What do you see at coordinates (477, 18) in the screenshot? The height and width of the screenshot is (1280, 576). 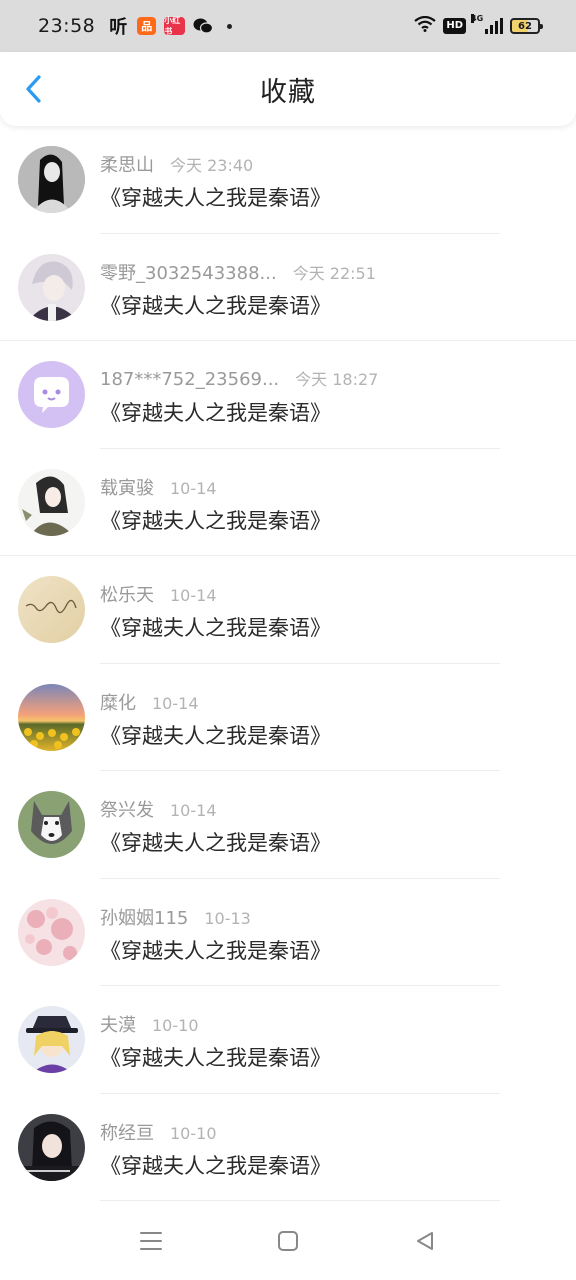 I see `network-type-label: 4G` at bounding box center [477, 18].